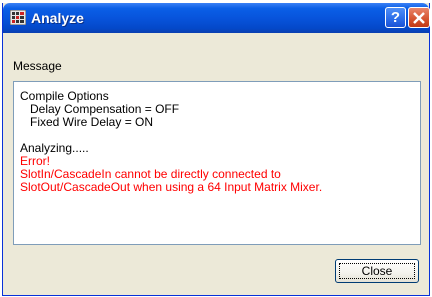  I want to click on close-button-label: Close, so click(377, 271).